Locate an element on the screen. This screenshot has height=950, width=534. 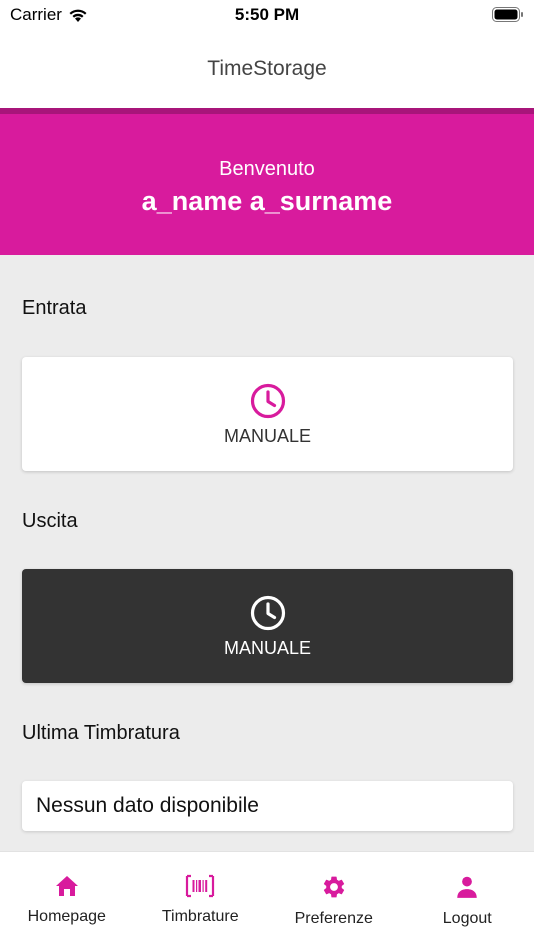
tab-logout-label: Logout is located at coordinates (467, 918).